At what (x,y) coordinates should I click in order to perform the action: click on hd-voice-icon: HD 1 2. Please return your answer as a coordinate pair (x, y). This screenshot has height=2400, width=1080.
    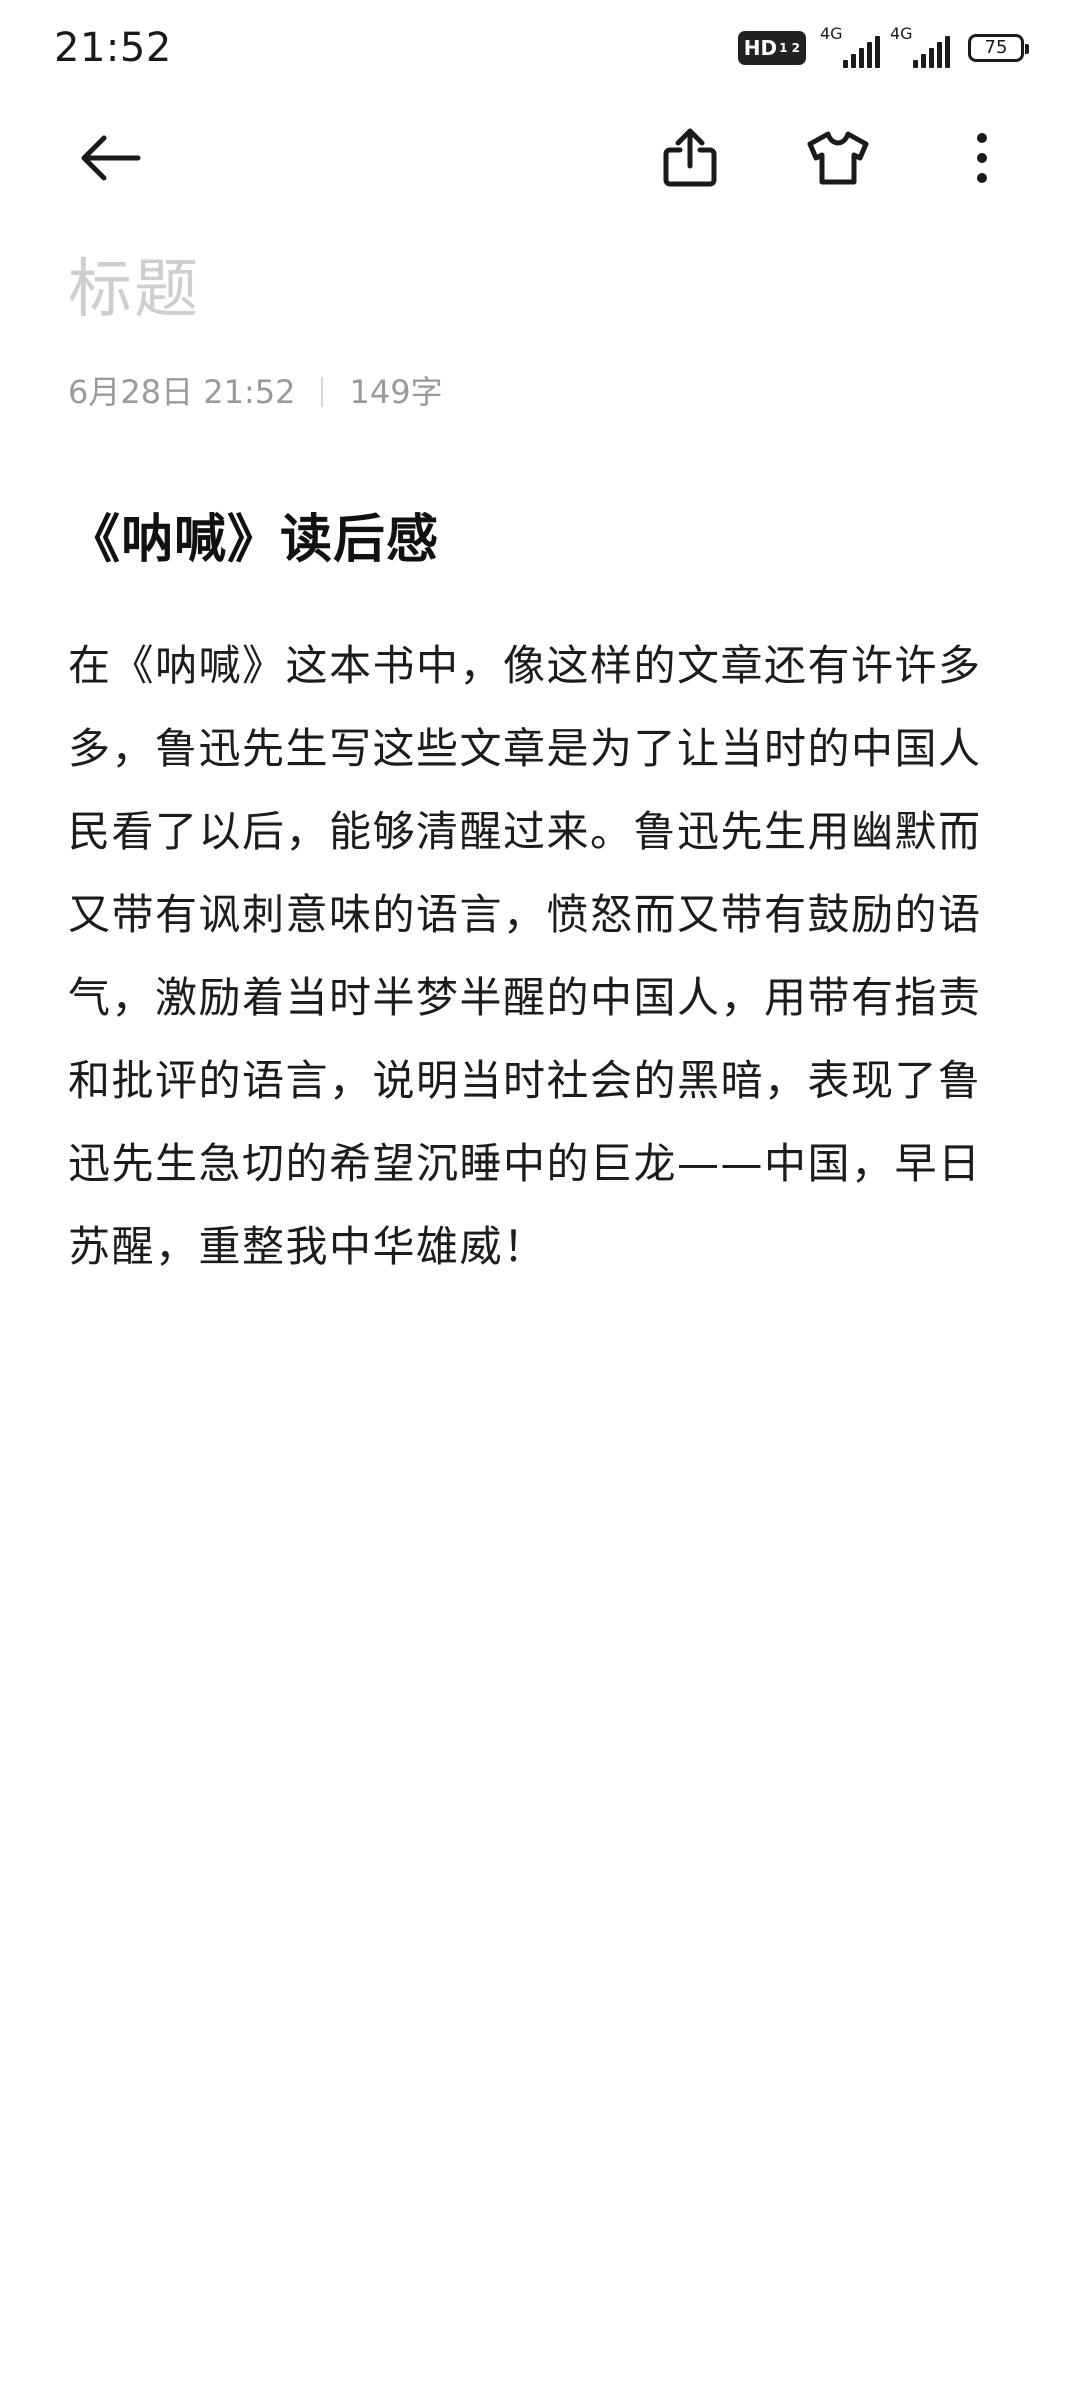
    Looking at the image, I should click on (771, 48).